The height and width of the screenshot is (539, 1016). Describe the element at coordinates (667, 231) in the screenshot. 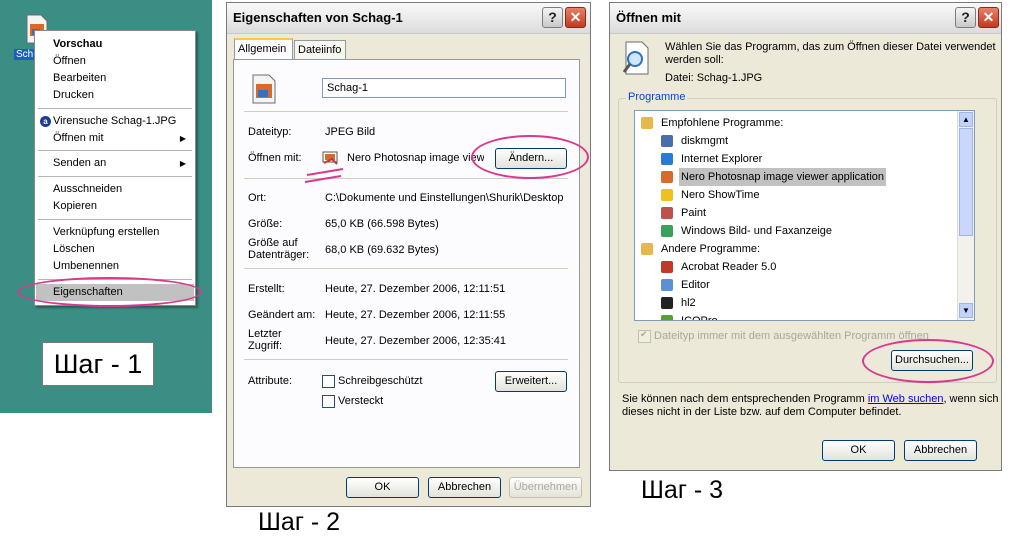

I see `picture-viewer-icon` at that location.